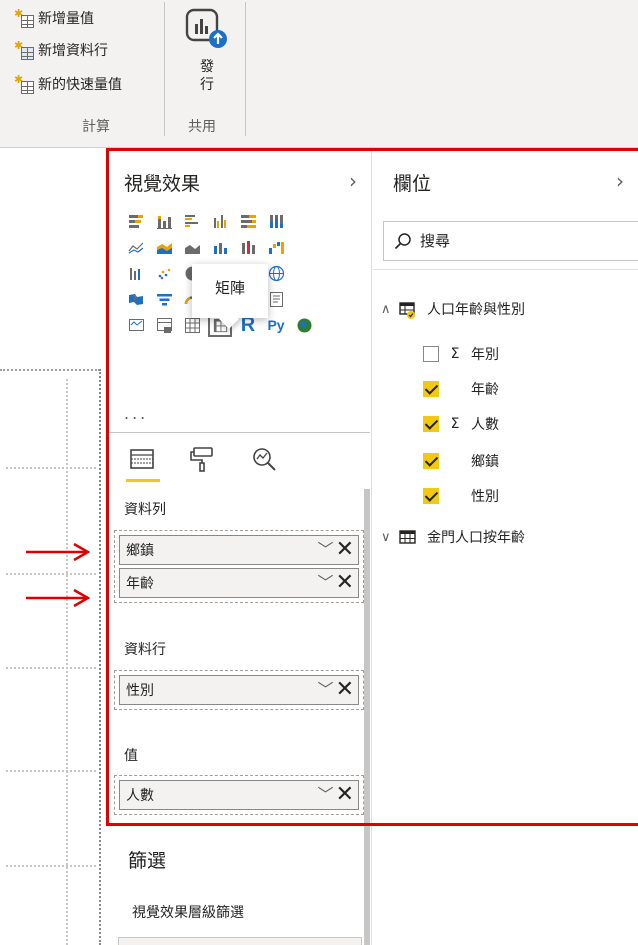 The height and width of the screenshot is (945, 638). What do you see at coordinates (164, 221) in the screenshot?
I see `stacked-column-chart-icon` at bounding box center [164, 221].